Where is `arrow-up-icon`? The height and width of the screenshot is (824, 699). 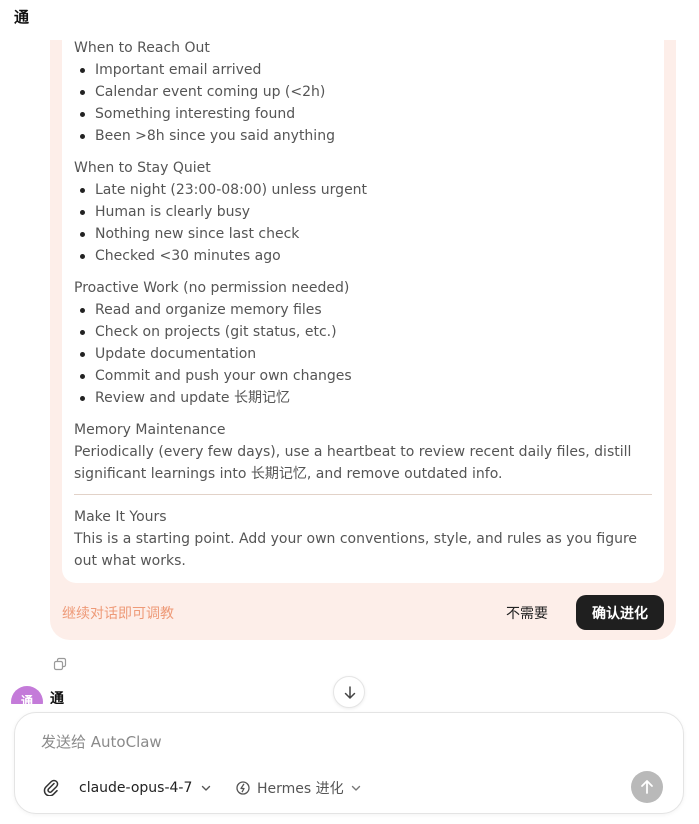
arrow-up-icon is located at coordinates (647, 787).